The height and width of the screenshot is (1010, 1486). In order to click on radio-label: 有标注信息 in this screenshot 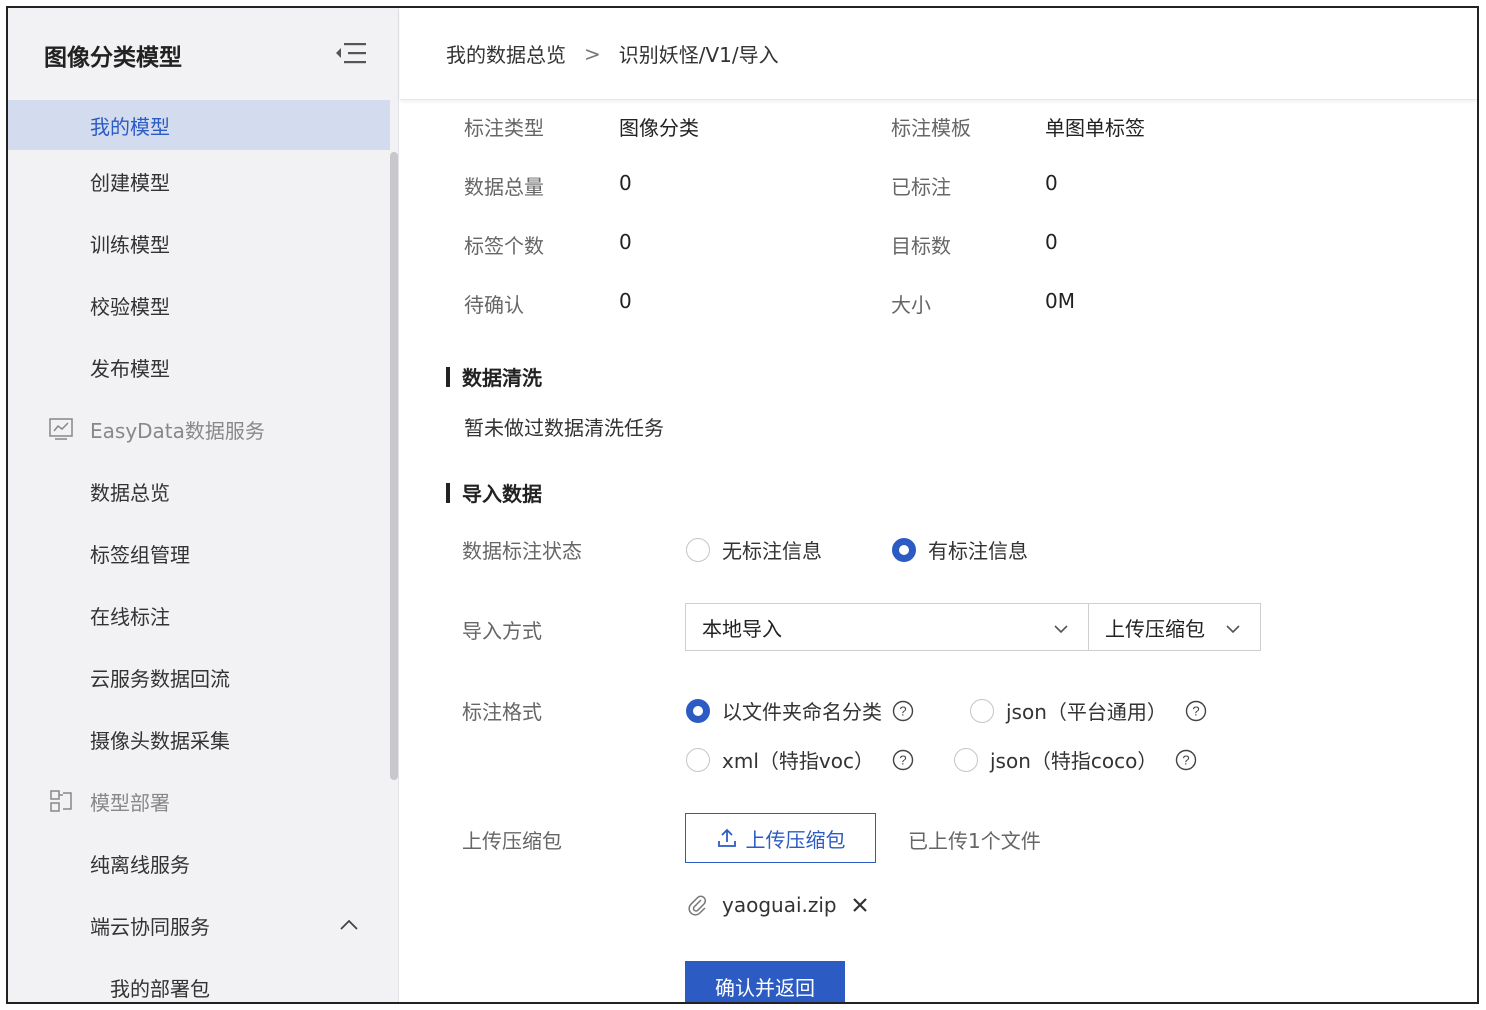, I will do `click(978, 551)`.